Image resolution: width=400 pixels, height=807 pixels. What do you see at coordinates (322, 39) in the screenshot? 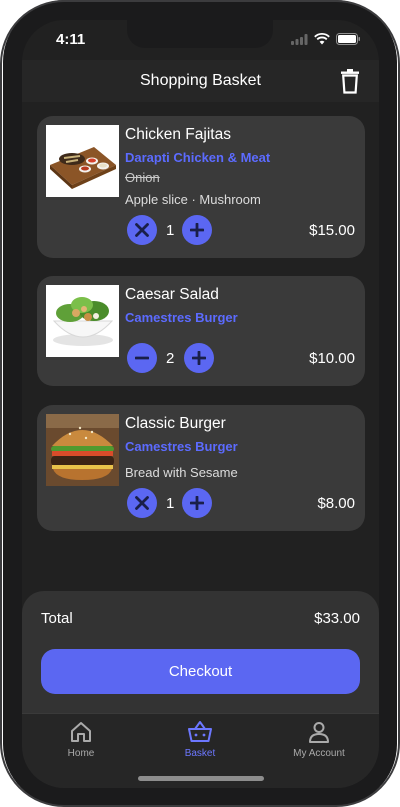
I see `wifi-icon` at bounding box center [322, 39].